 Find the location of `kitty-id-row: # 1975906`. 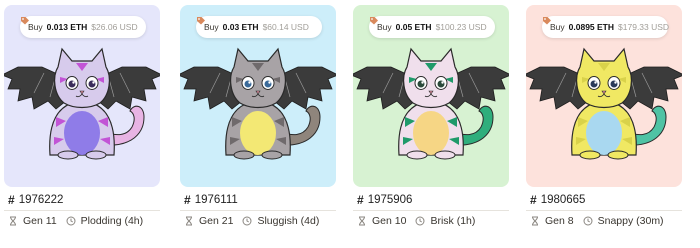

kitty-id-row: # 1975906 is located at coordinates (384, 200).